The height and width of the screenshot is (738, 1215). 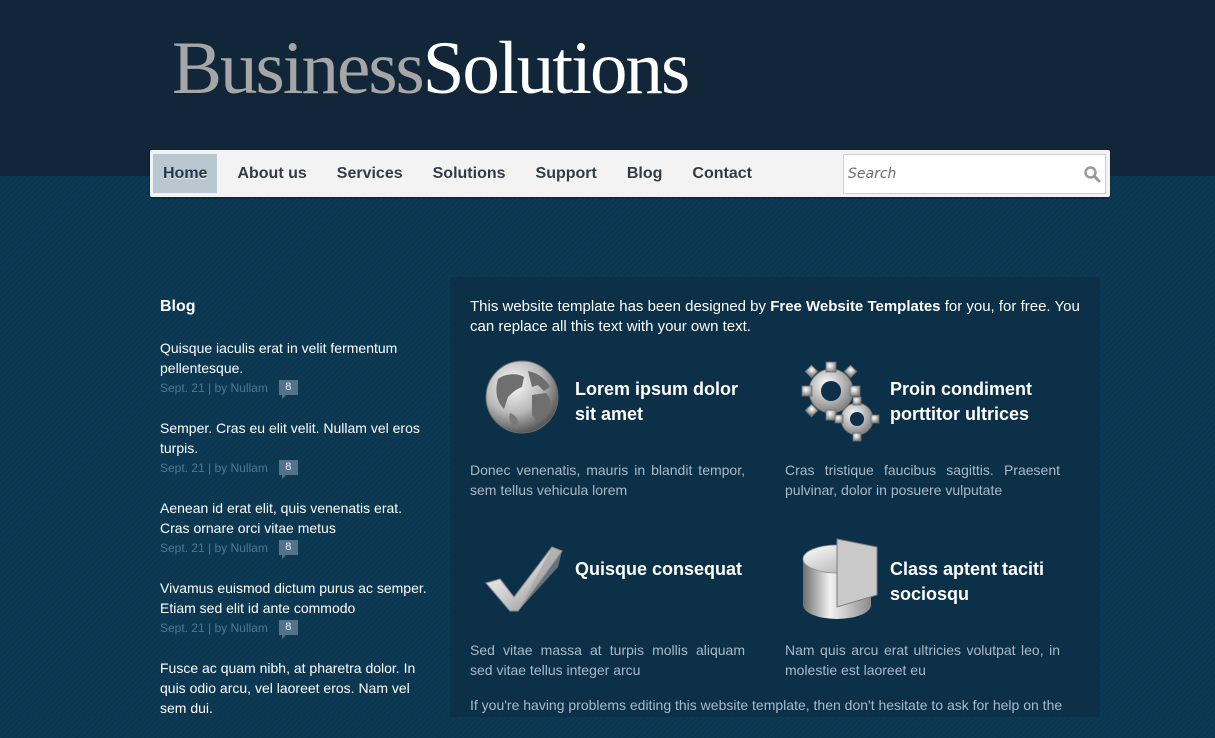 I want to click on nav-item-blog: Blog, so click(x=645, y=173).